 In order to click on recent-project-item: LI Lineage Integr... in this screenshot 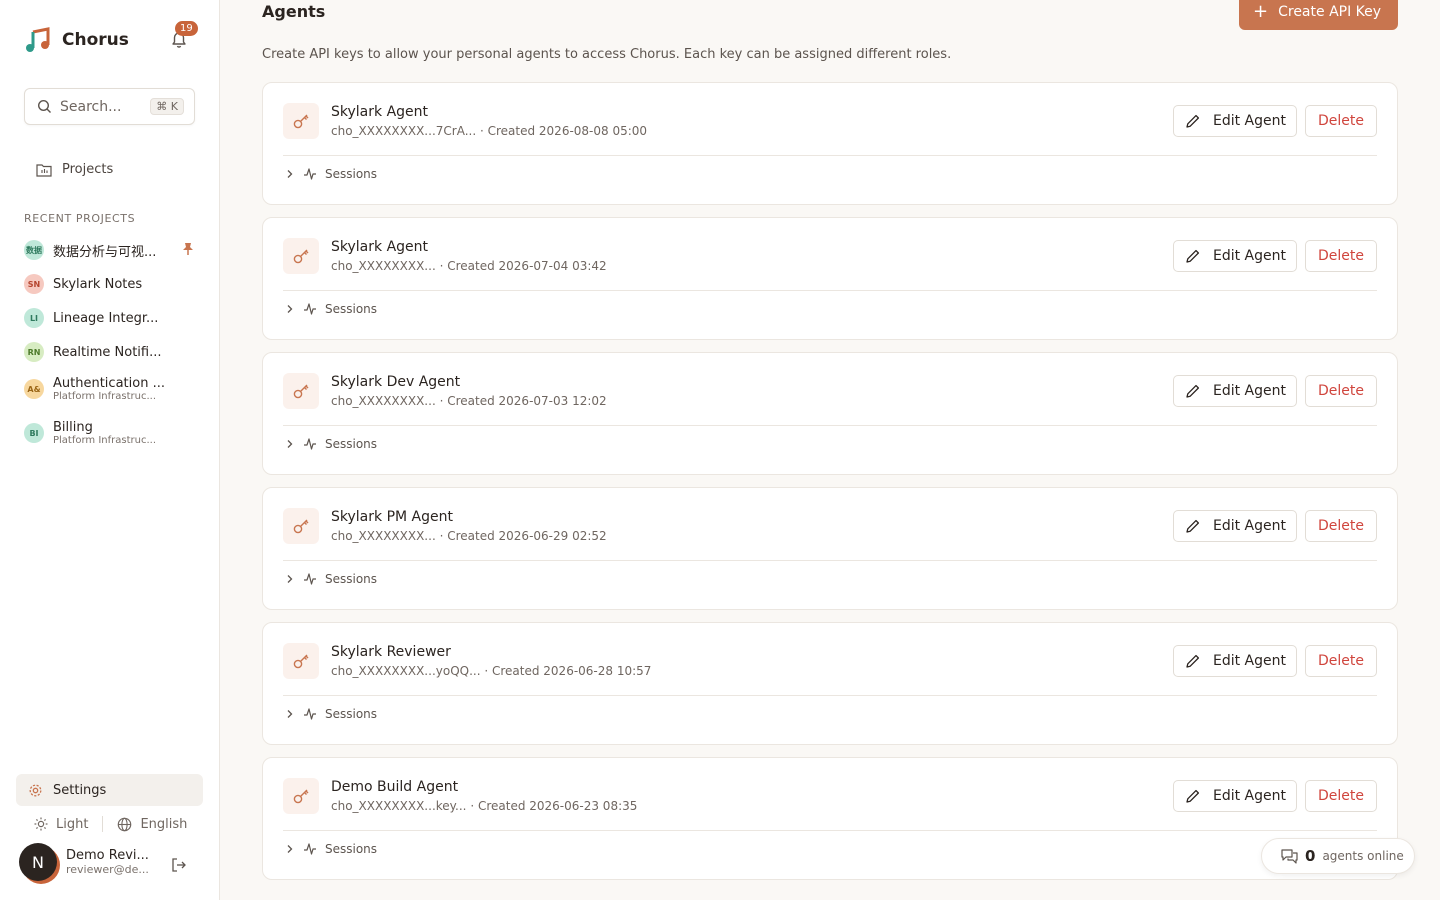, I will do `click(112, 318)`.